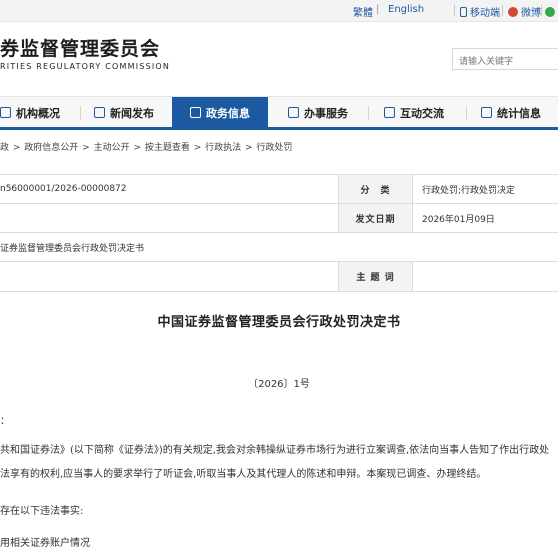 The width and height of the screenshot is (558, 558). What do you see at coordinates (490, 276) in the screenshot?
I see `subject-value` at bounding box center [490, 276].